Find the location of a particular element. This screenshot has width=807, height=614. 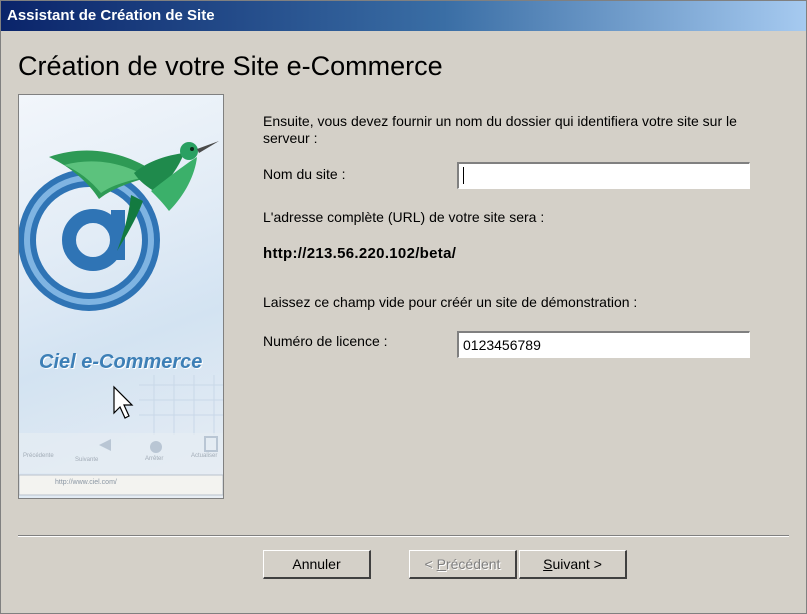

site-name-input is located at coordinates (603, 175).